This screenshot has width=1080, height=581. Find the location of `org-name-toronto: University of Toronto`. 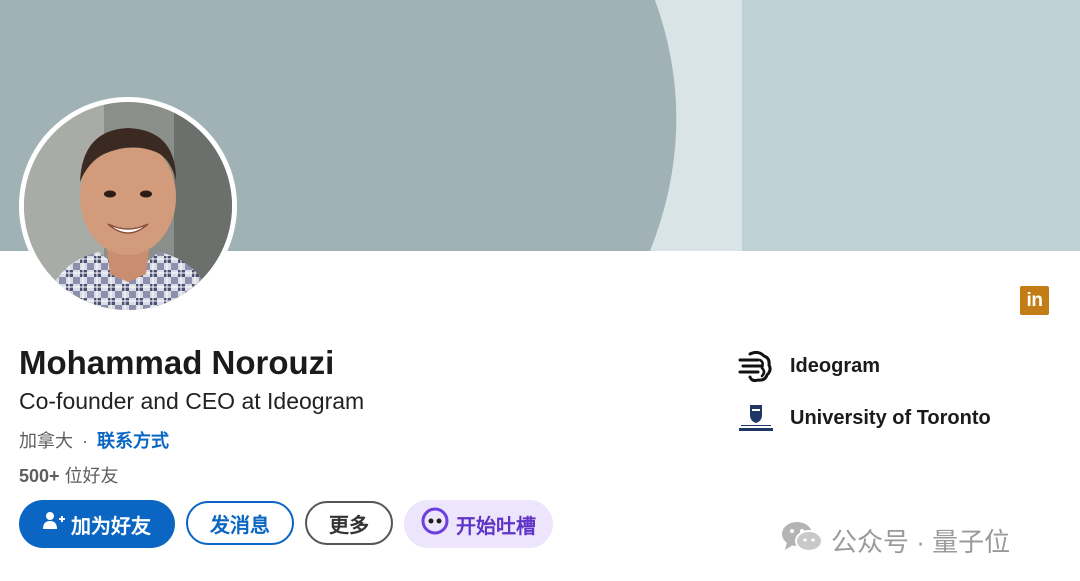

org-name-toronto: University of Toronto is located at coordinates (890, 417).